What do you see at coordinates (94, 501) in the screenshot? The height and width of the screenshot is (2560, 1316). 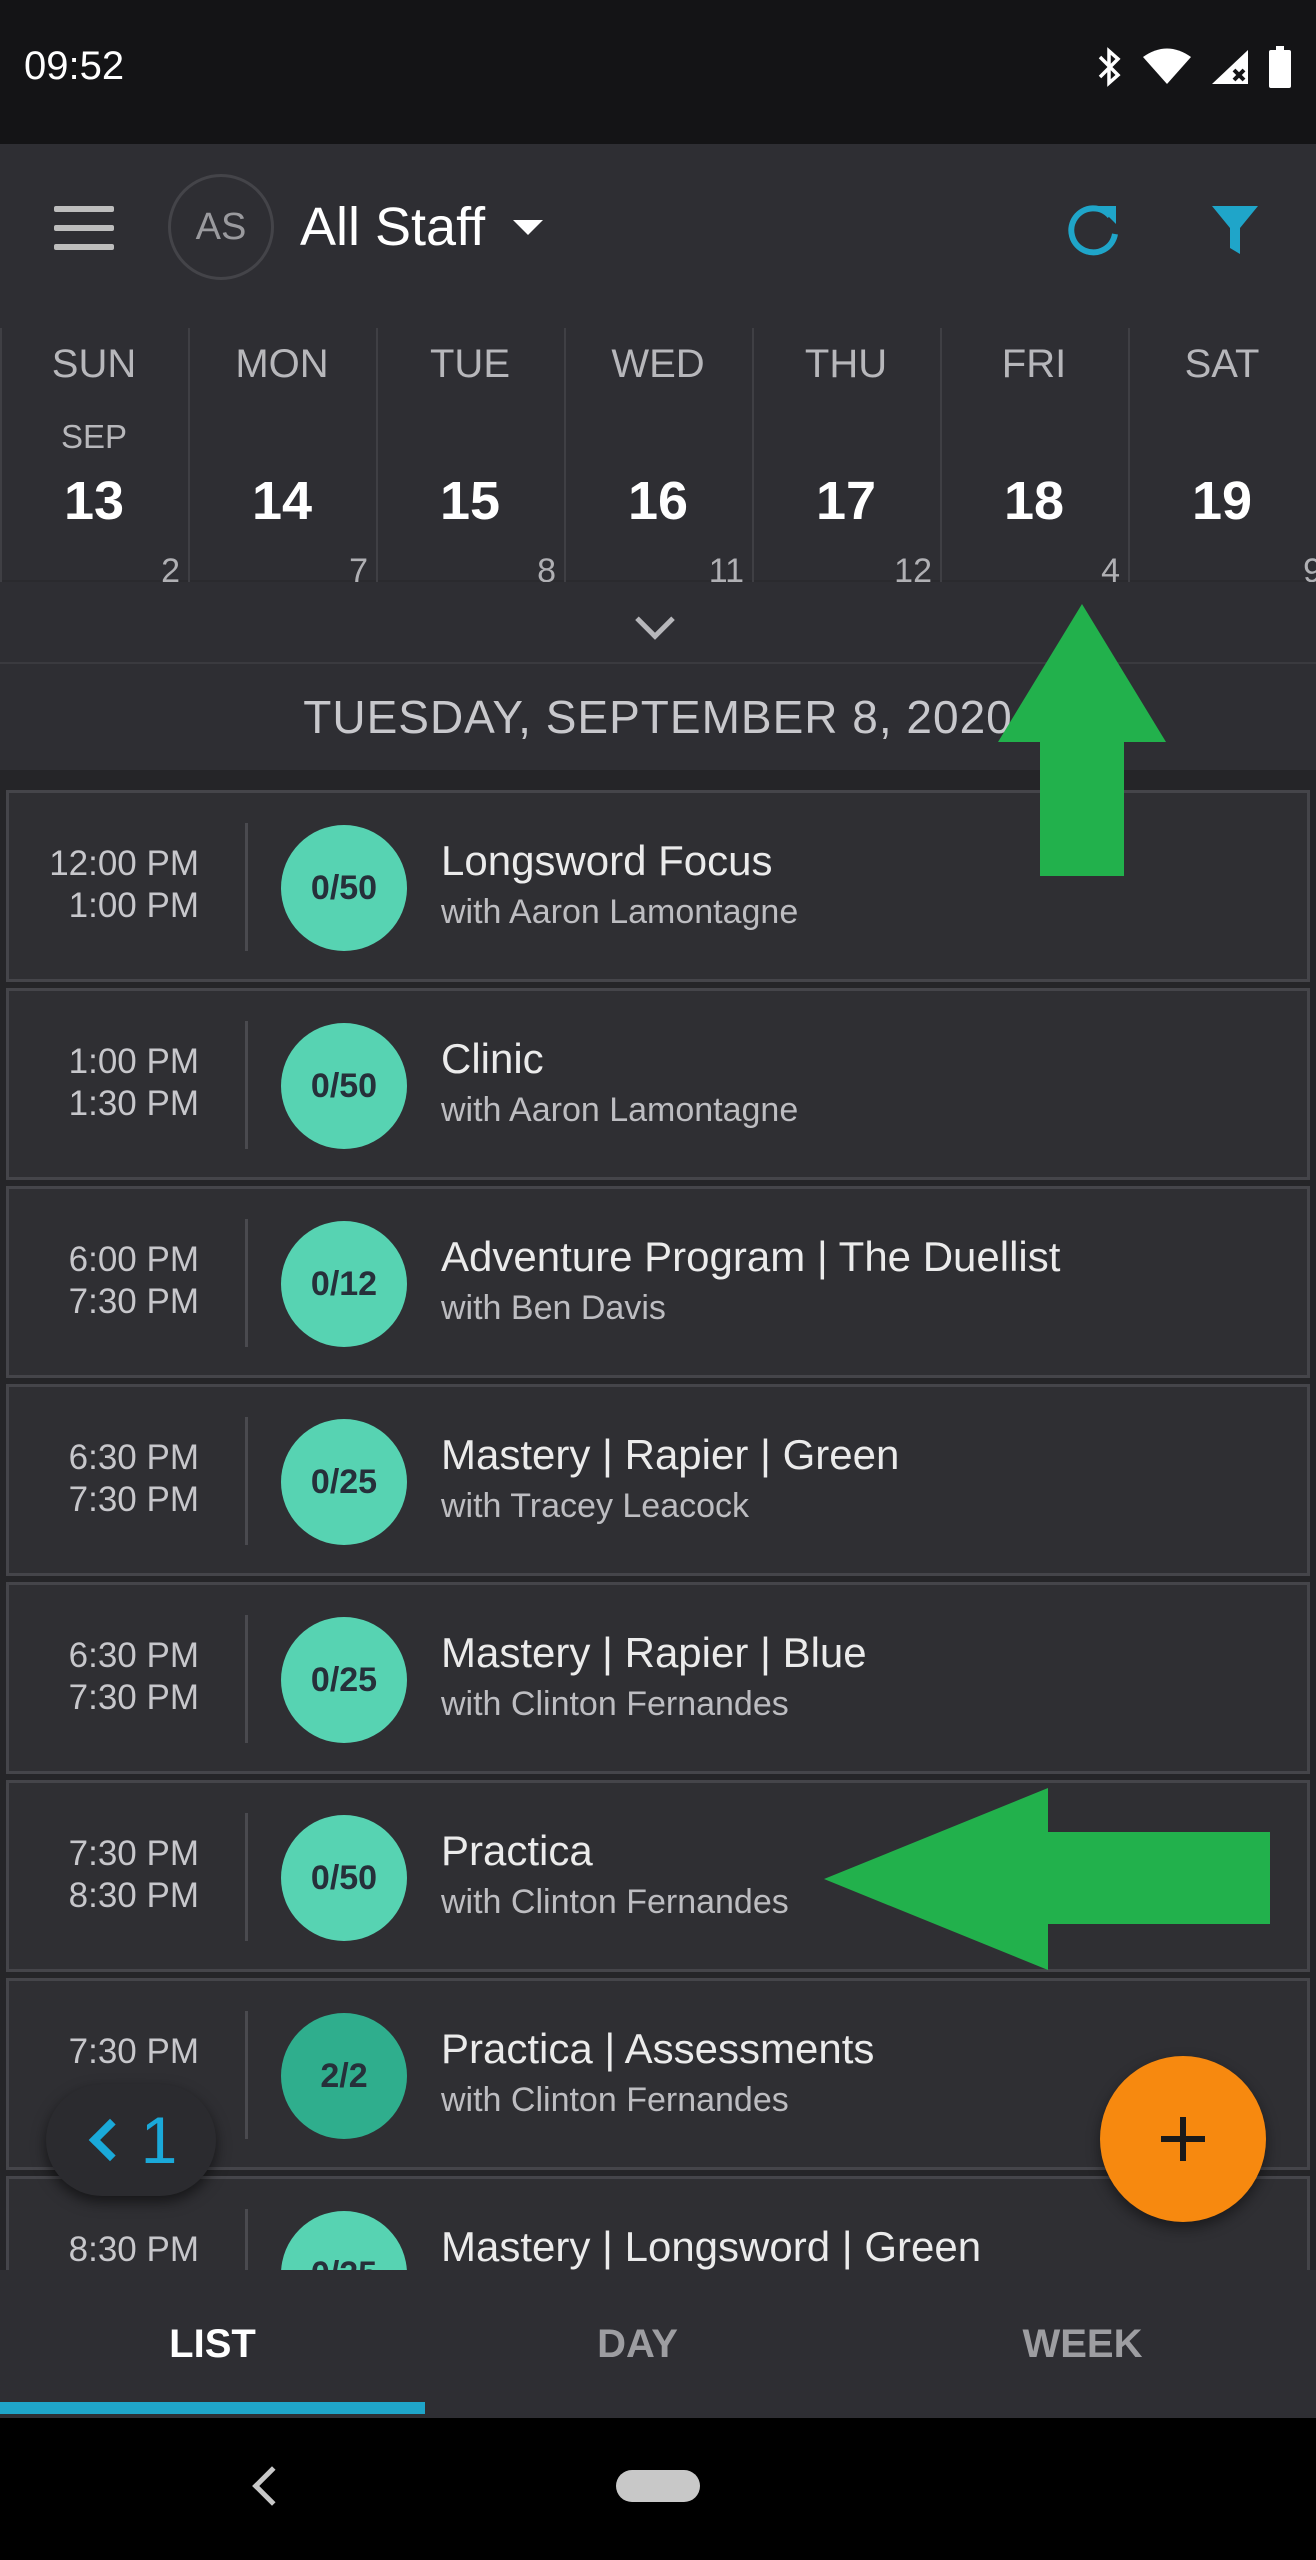 I see `day-date: 13` at bounding box center [94, 501].